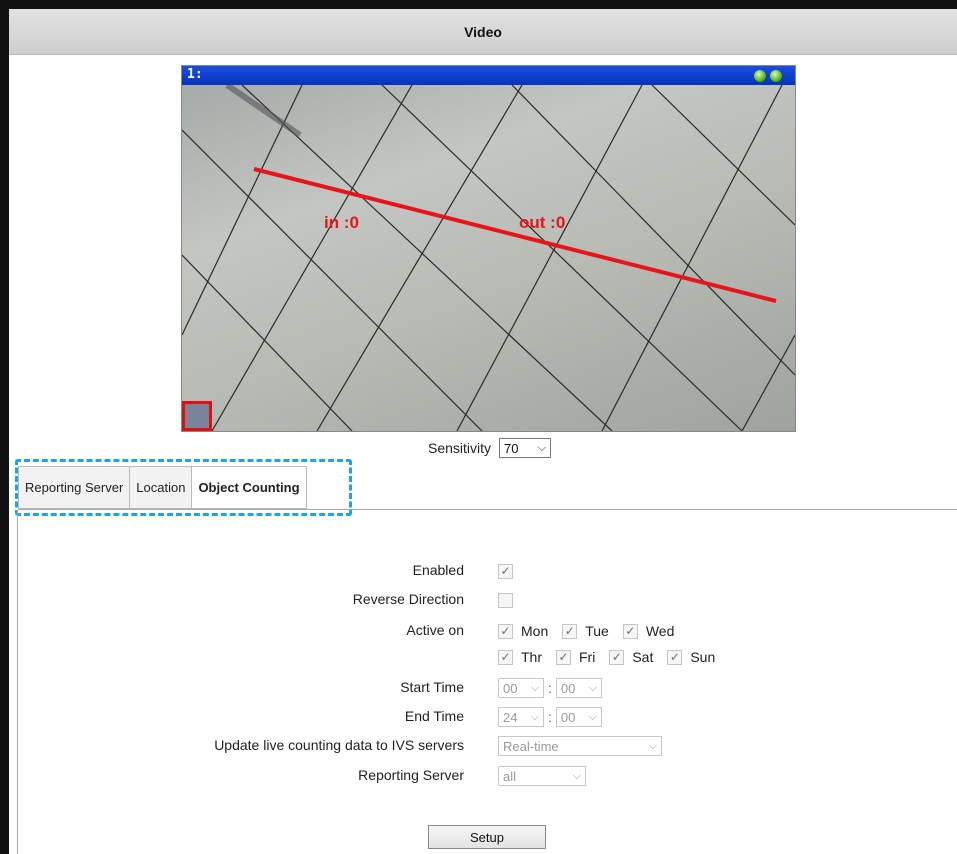 This screenshot has height=854, width=957. I want to click on day-wed: ✓ Wed, so click(648, 631).